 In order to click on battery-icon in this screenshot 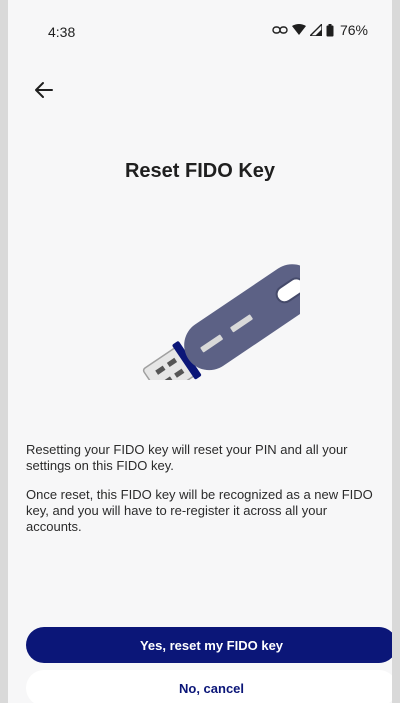, I will do `click(330, 30)`.